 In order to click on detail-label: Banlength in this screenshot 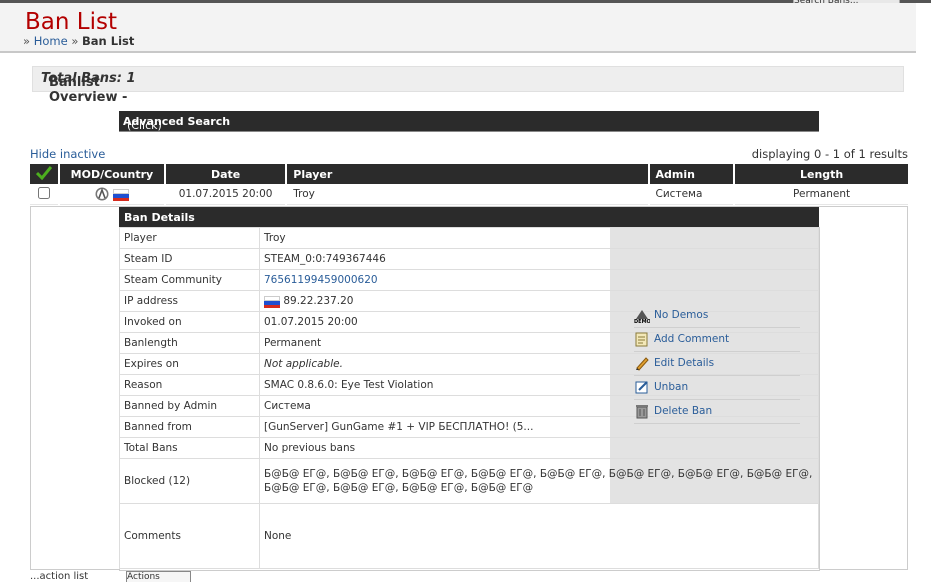, I will do `click(189, 343)`.